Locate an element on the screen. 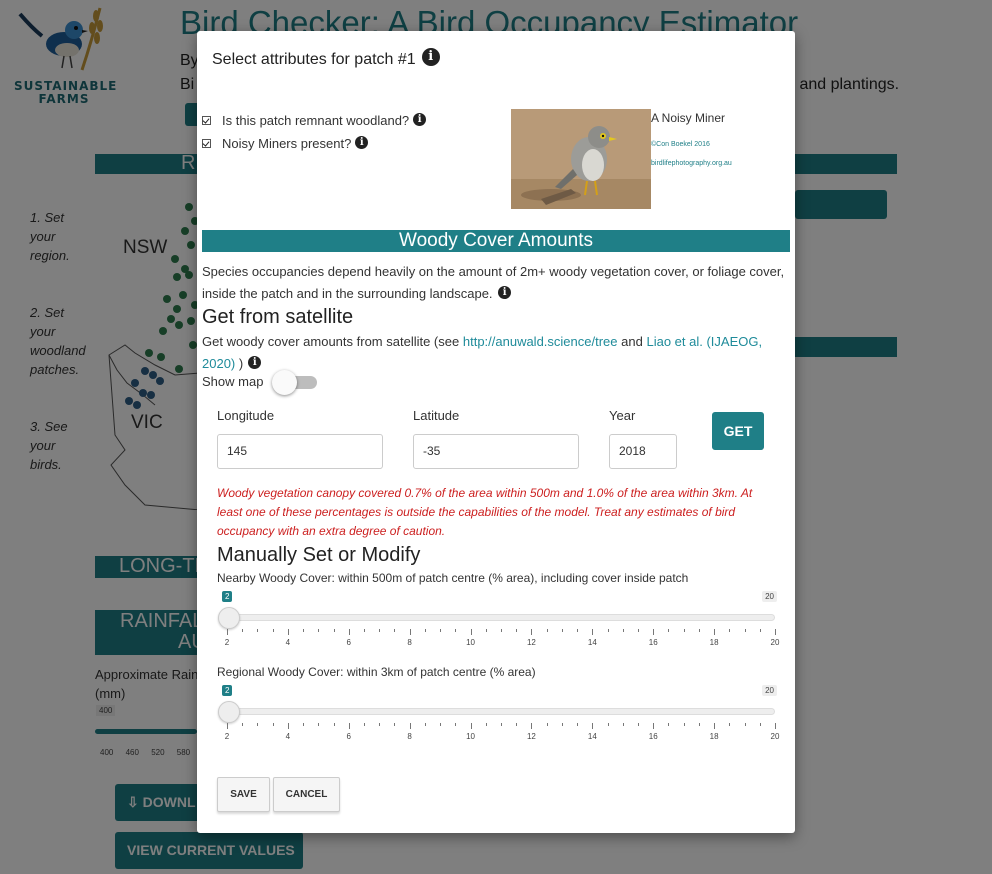 This screenshot has width=992, height=874. longitude-label: Longitude is located at coordinates (246, 415).